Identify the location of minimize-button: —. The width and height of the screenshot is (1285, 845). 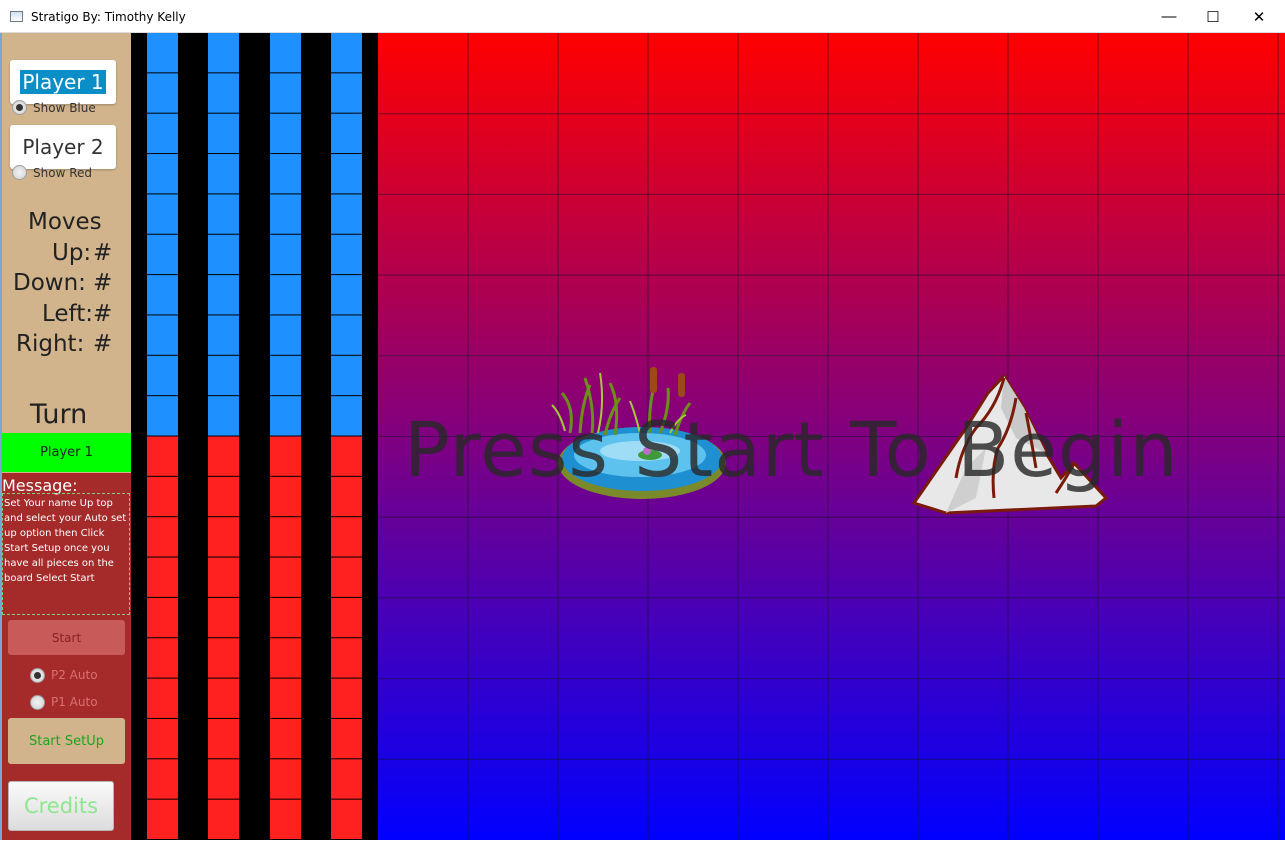
(1169, 16).